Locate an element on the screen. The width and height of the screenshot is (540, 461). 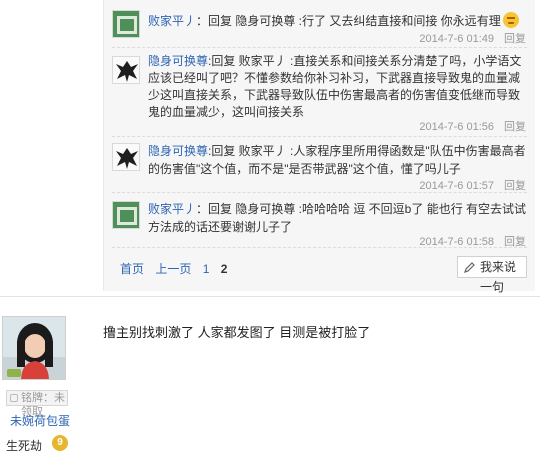
reply-pager: 首页 上一页 1 2 is located at coordinates (177, 268).